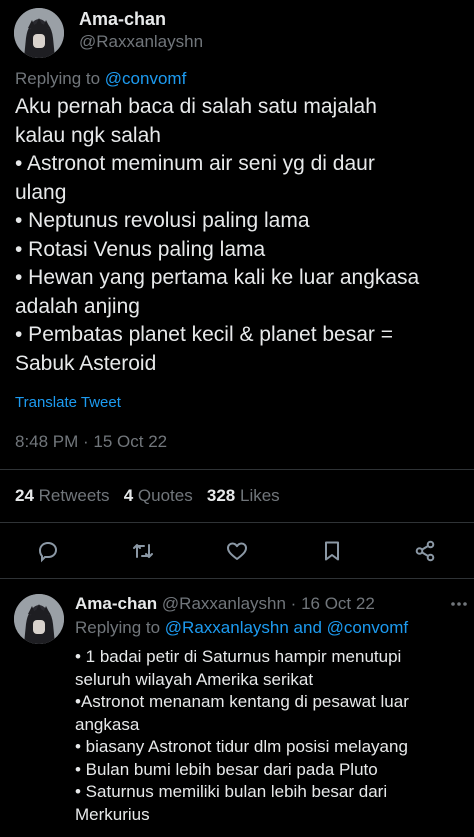 Image resolution: width=474 pixels, height=837 pixels. I want to click on tweet-line: Sabuk Asteroid, so click(86, 363).